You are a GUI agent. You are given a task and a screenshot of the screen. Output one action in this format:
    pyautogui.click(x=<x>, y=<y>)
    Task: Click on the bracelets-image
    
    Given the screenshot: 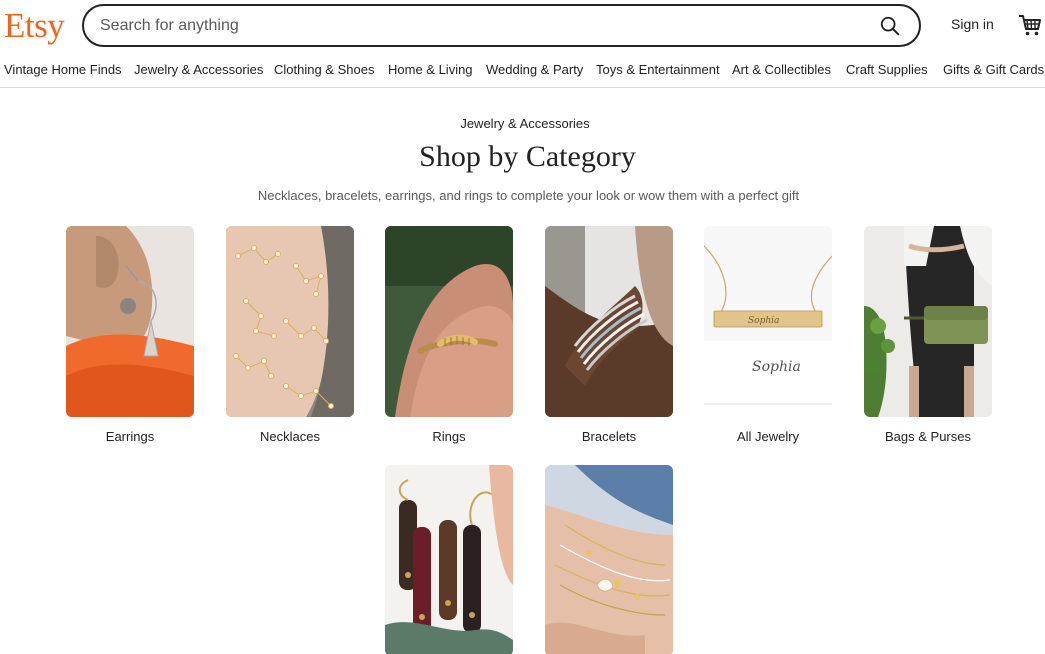 What is the action you would take?
    pyautogui.click(x=609, y=321)
    